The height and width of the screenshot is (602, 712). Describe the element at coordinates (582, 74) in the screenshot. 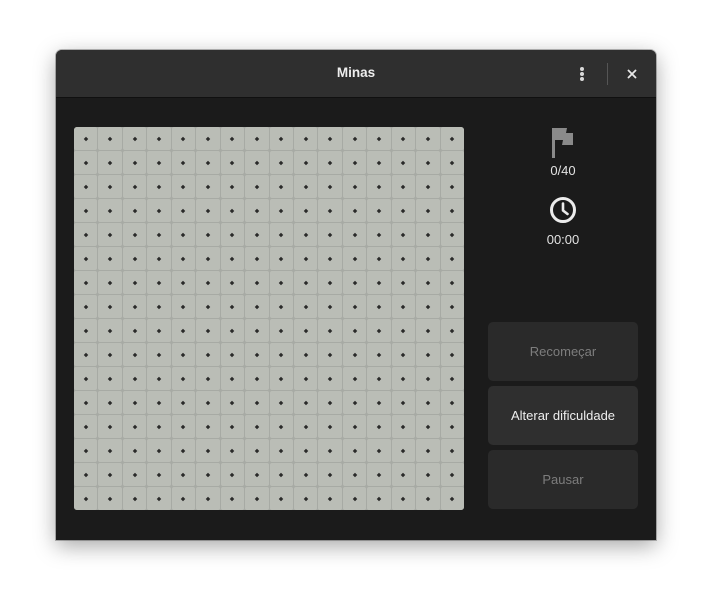

I see `menu-button` at that location.